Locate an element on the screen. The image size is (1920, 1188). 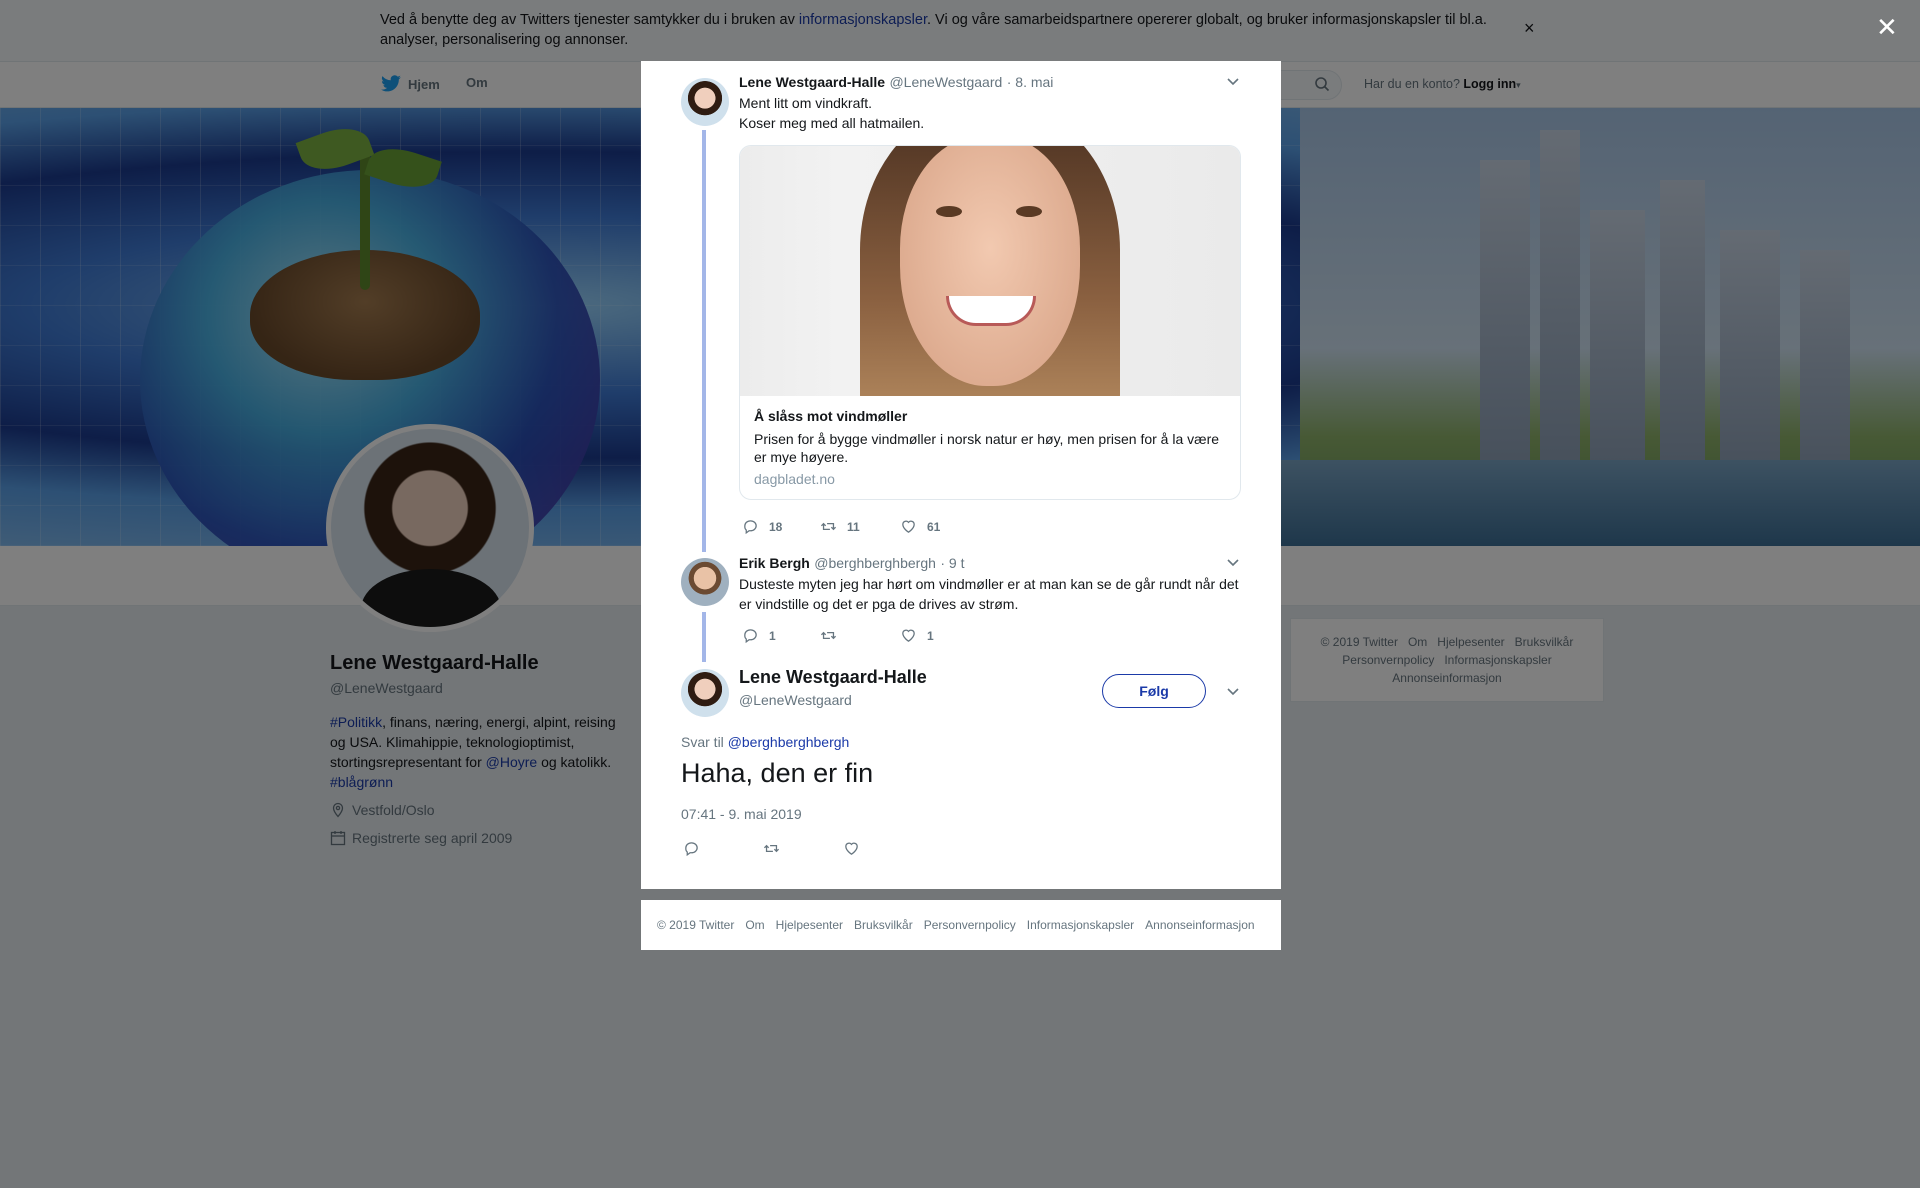
card-title: Å slåss mot vindmøller is located at coordinates (831, 416).